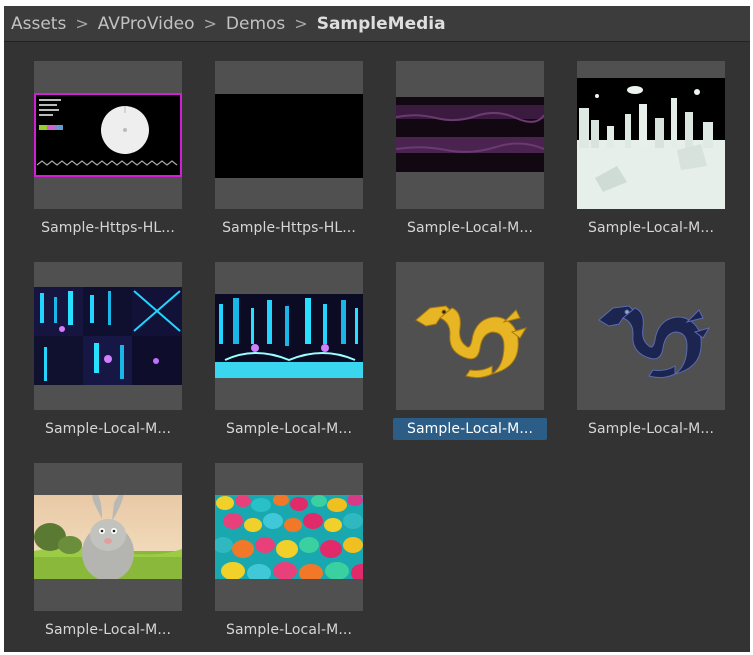  Describe the element at coordinates (38, 24) in the screenshot. I see `breadcrumb-assets: Assets` at that location.